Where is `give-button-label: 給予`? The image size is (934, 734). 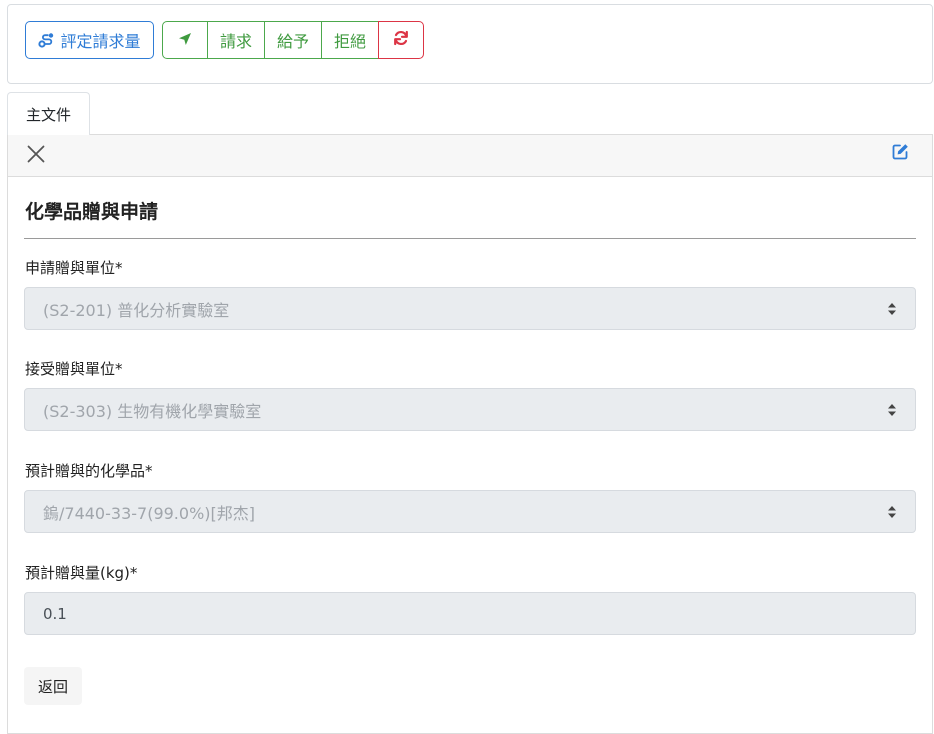 give-button-label: 給予 is located at coordinates (292, 41).